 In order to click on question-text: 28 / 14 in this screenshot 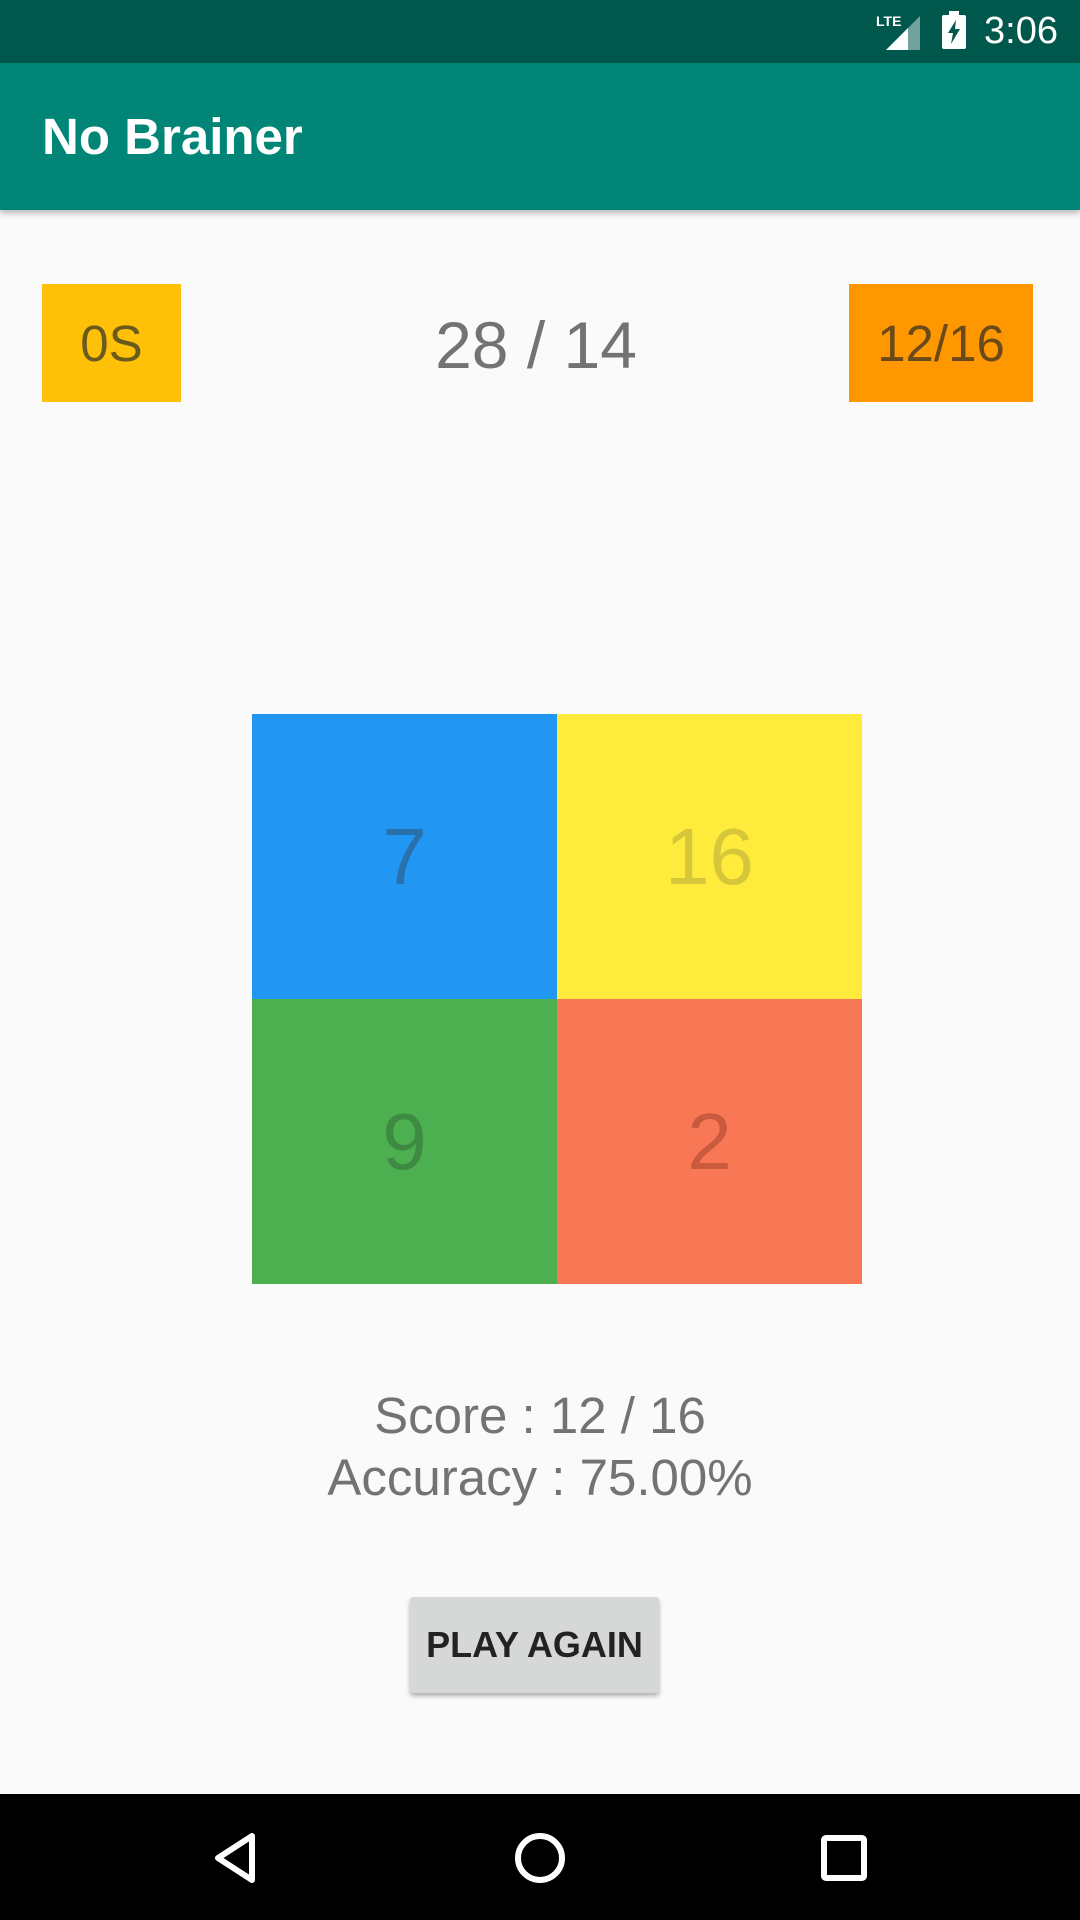, I will do `click(536, 345)`.